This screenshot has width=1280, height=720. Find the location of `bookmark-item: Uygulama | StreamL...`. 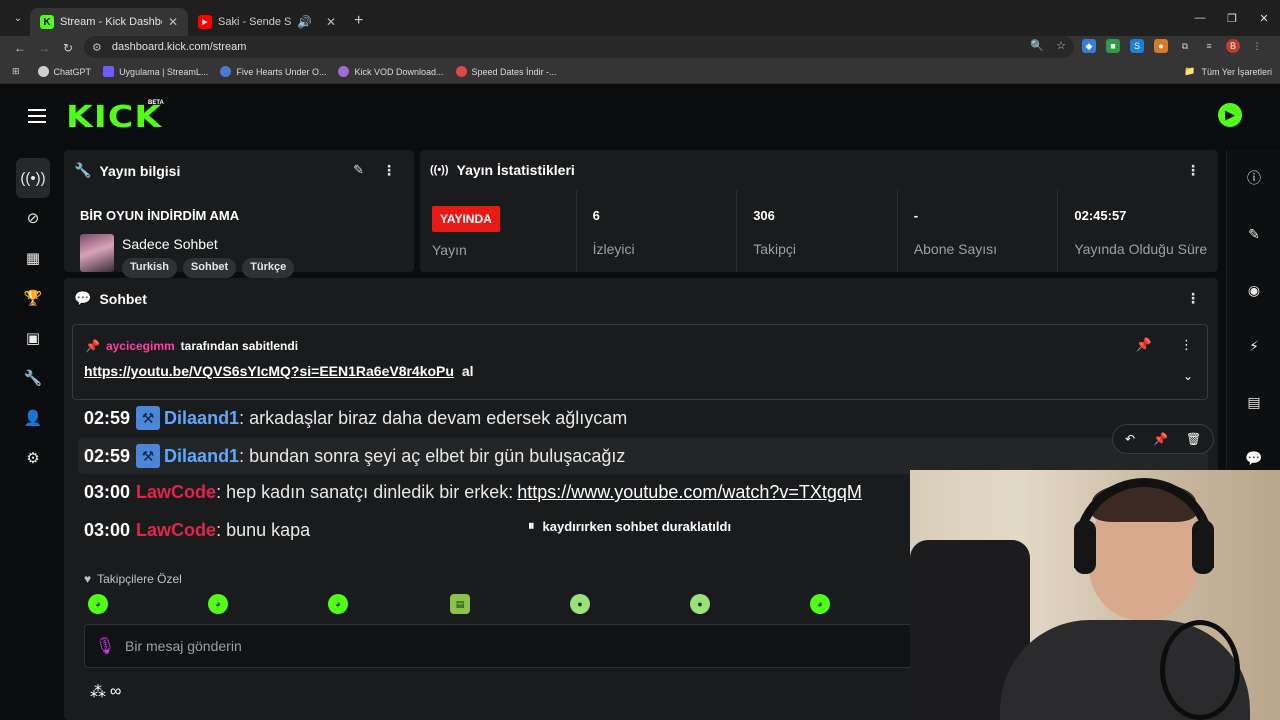

bookmark-item: Uygulama | StreamL... is located at coordinates (155, 71).